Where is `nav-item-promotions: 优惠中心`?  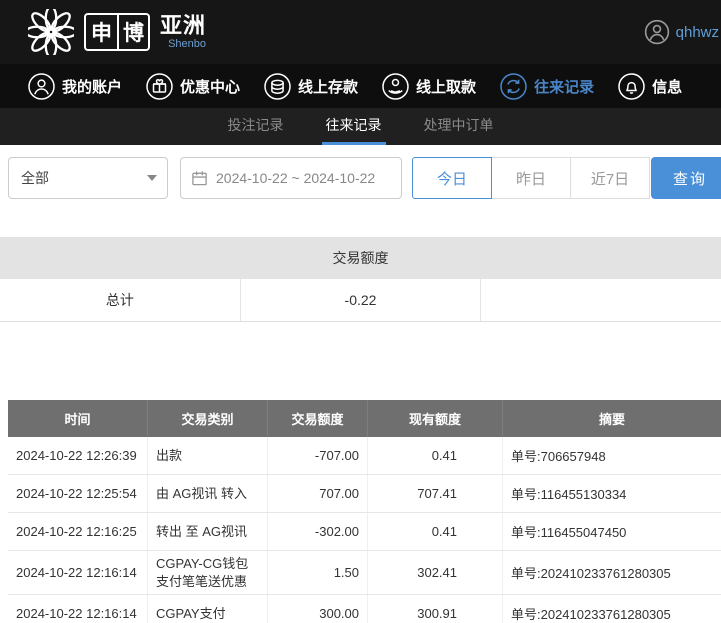
nav-item-promotions: 优惠中心 is located at coordinates (193, 86).